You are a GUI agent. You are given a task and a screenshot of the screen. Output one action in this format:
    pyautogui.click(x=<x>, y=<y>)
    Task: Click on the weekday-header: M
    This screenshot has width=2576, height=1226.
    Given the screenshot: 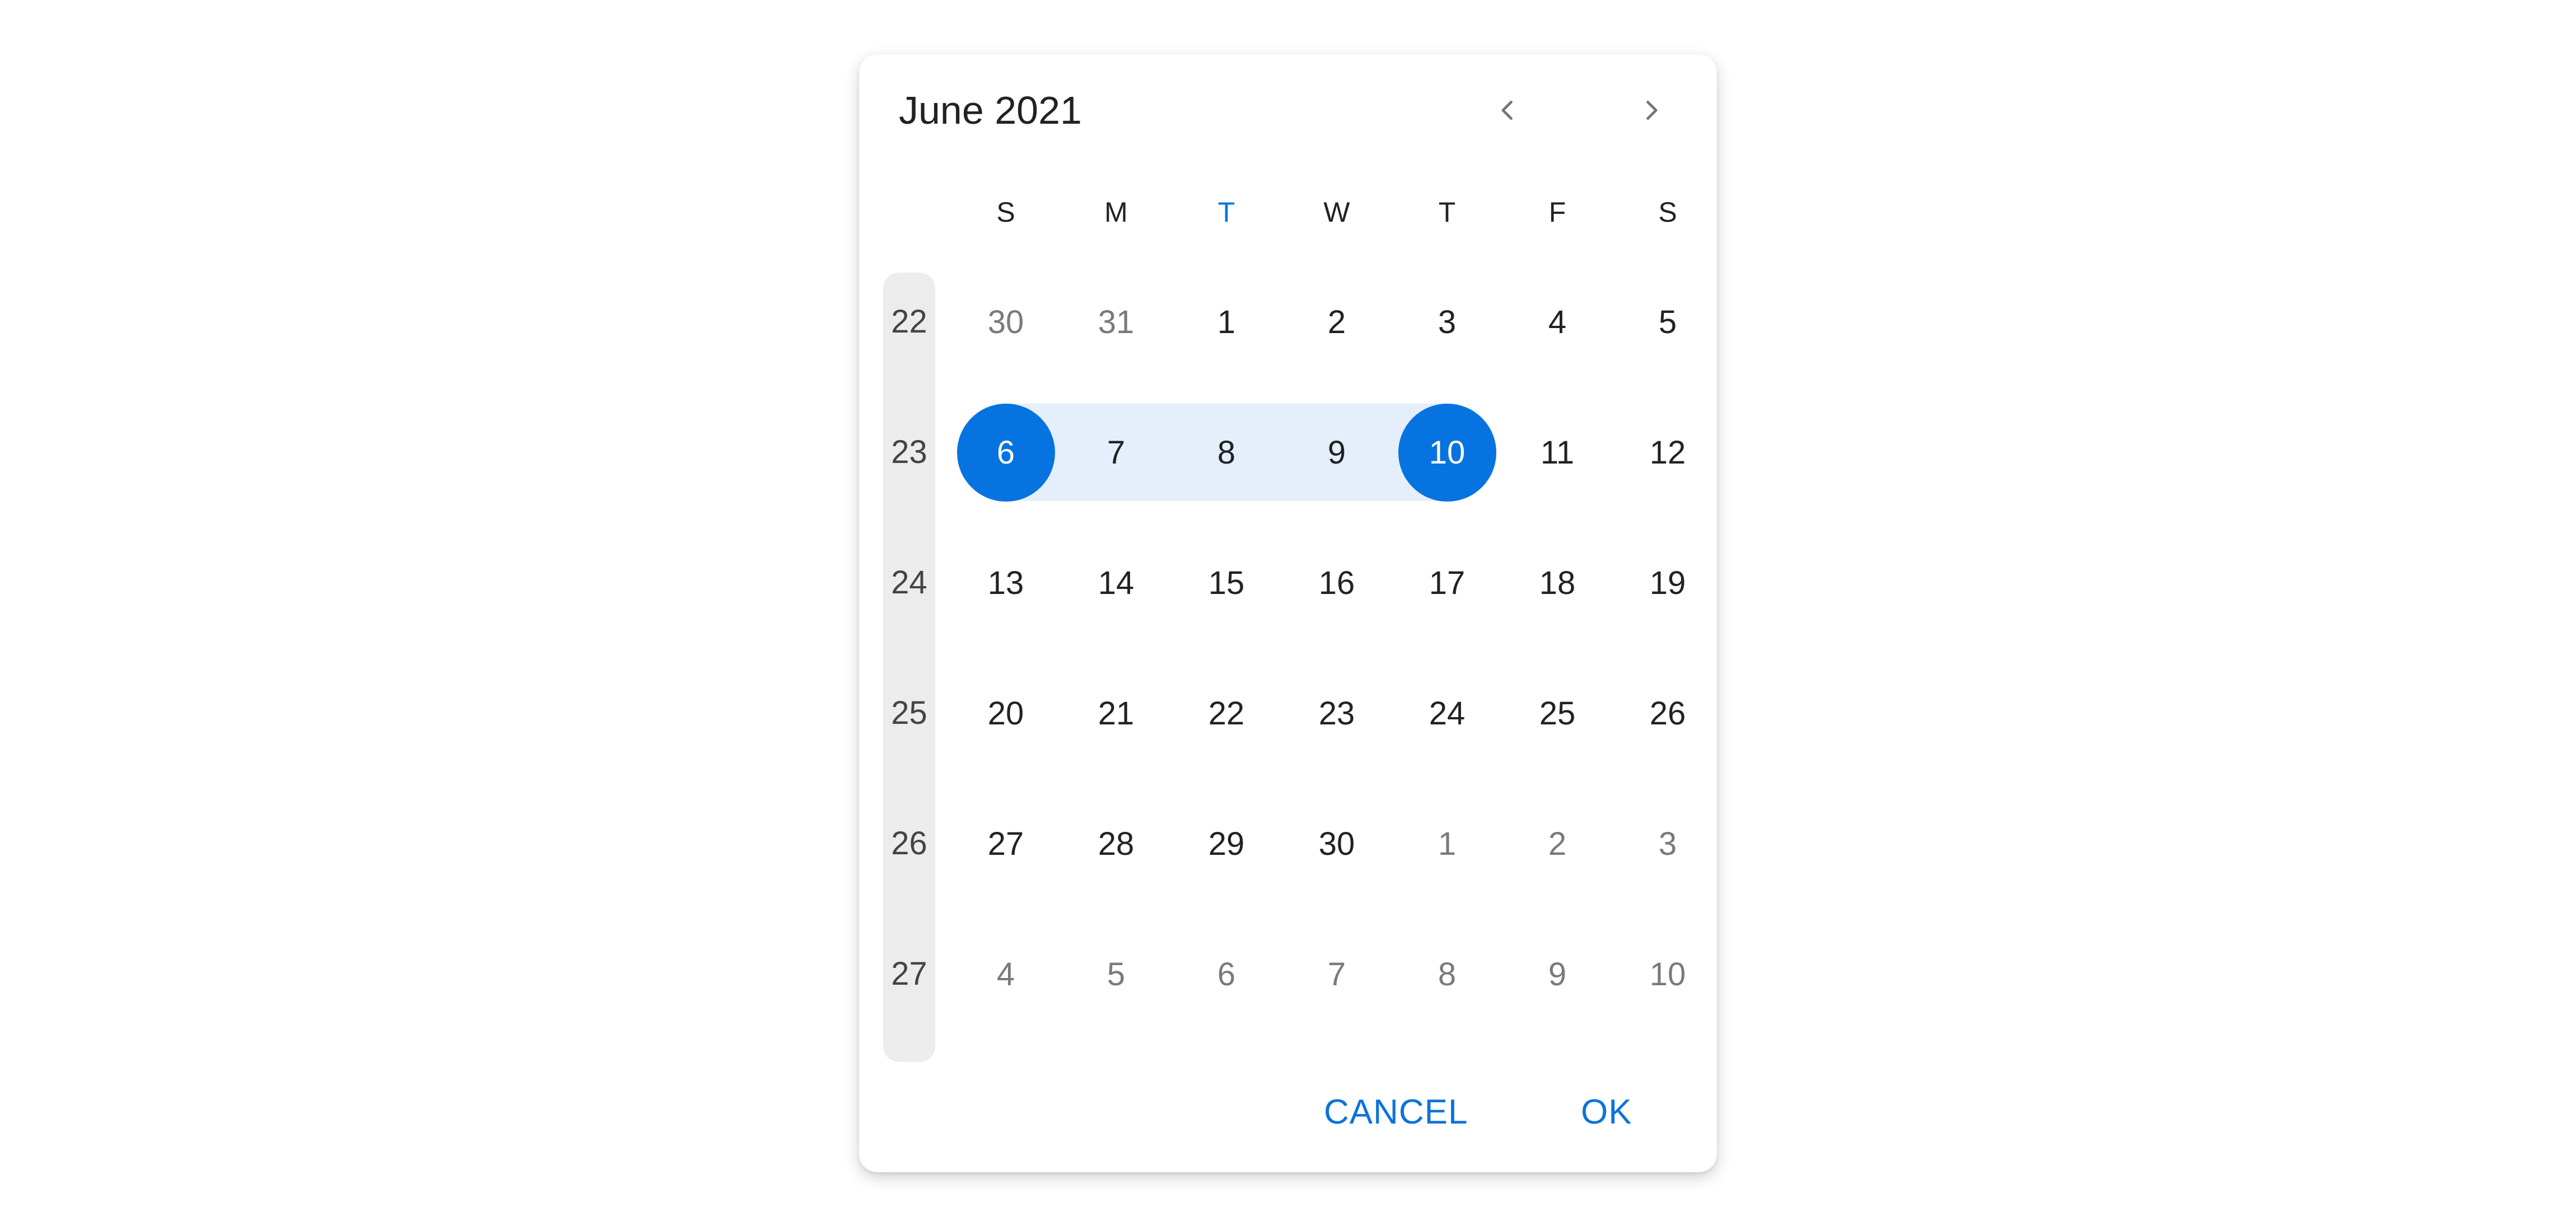 What is the action you would take?
    pyautogui.click(x=1116, y=212)
    